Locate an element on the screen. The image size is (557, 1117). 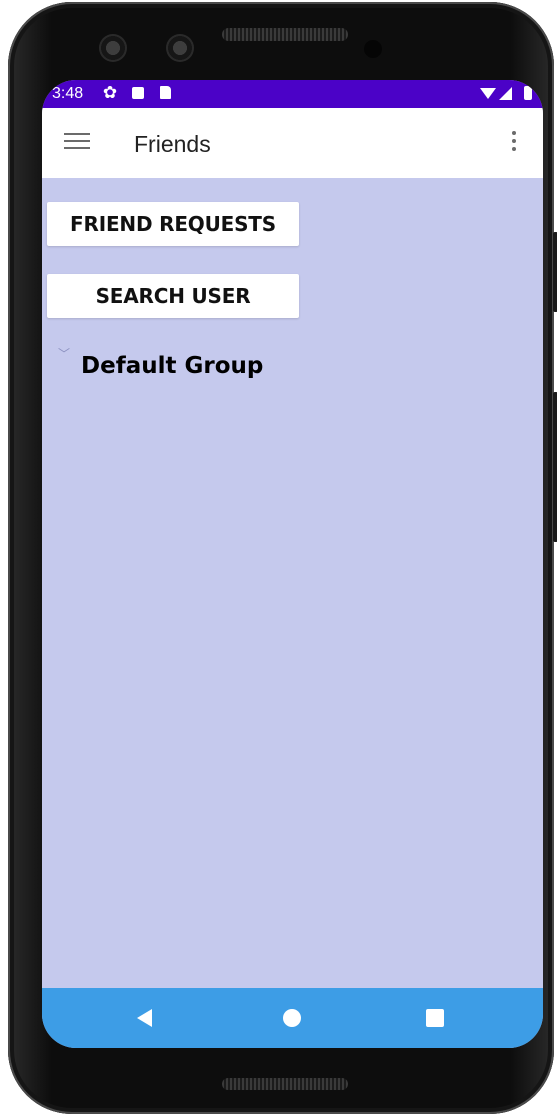
proximity-sensor is located at coordinates (373, 49).